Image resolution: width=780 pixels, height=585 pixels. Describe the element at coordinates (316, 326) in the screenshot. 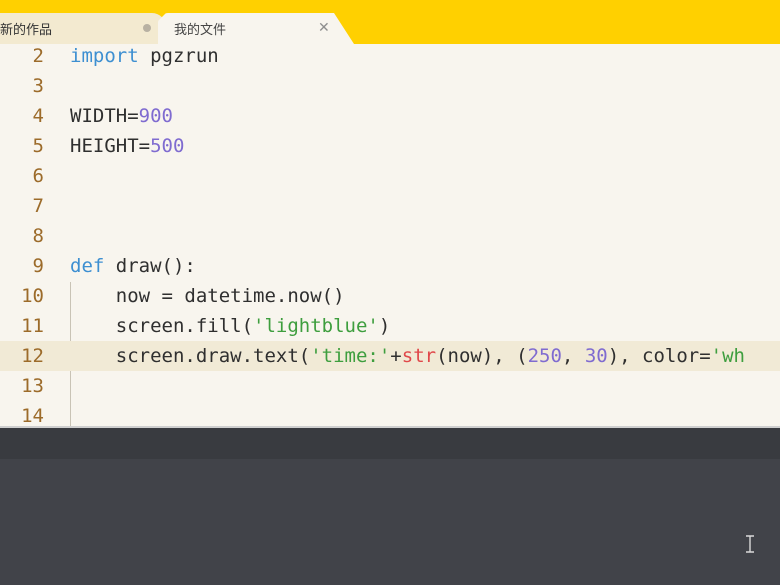

I see `code-token: 'lightblue'` at that location.